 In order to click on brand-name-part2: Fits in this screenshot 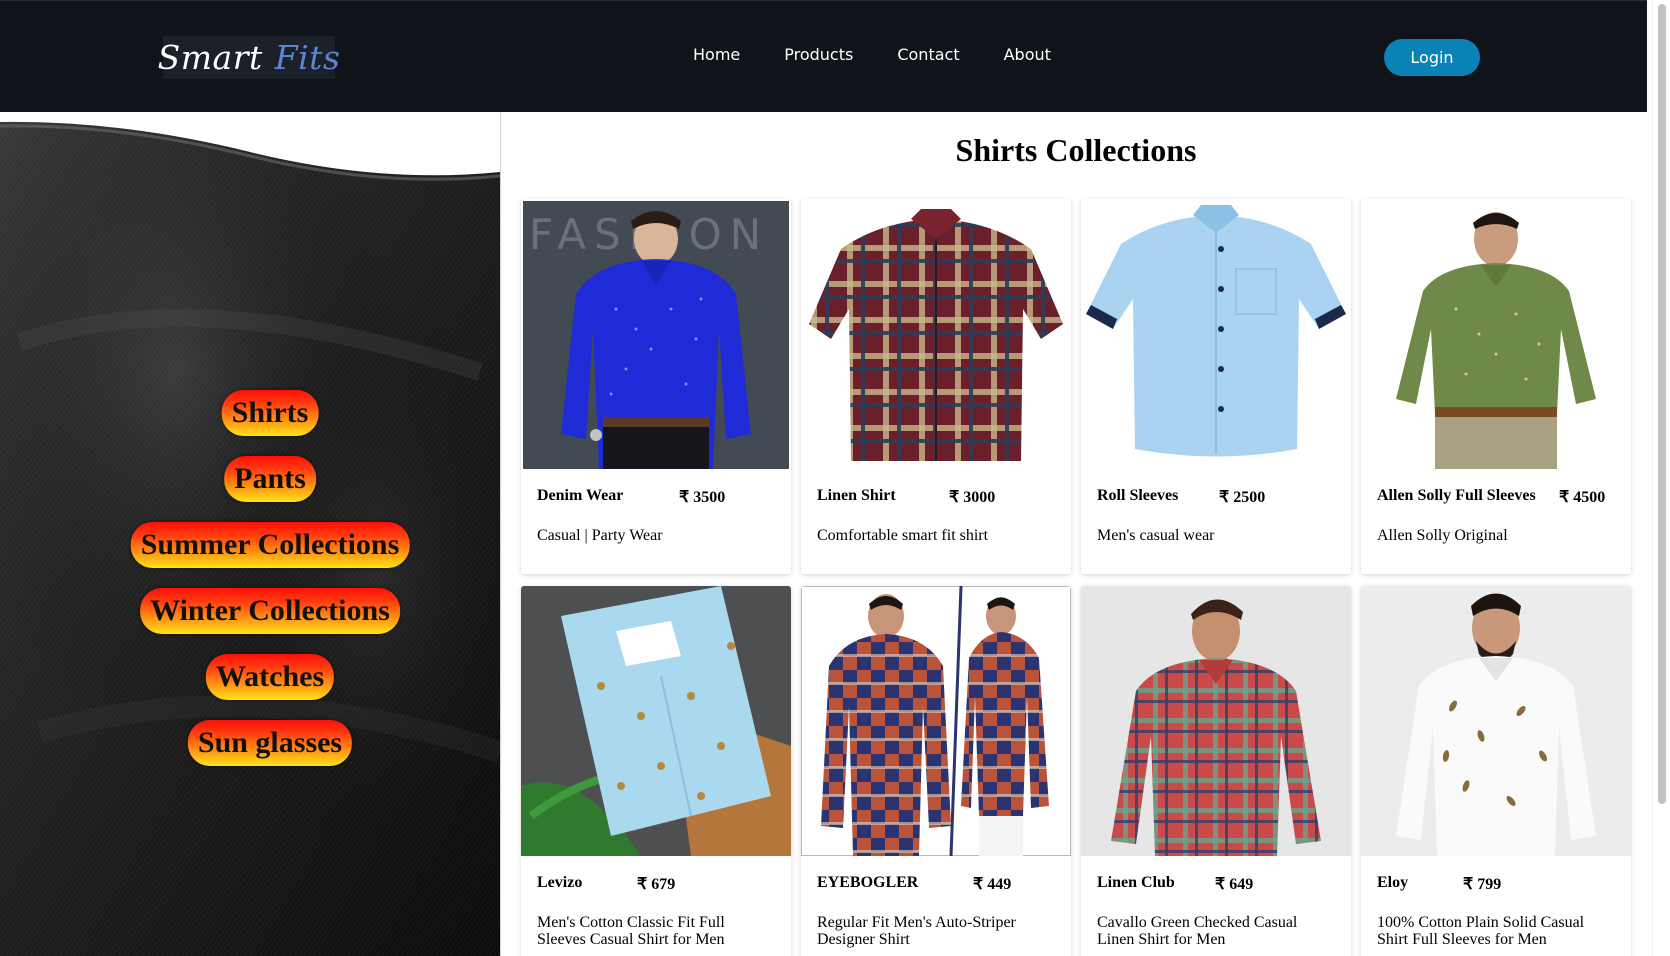, I will do `click(307, 57)`.